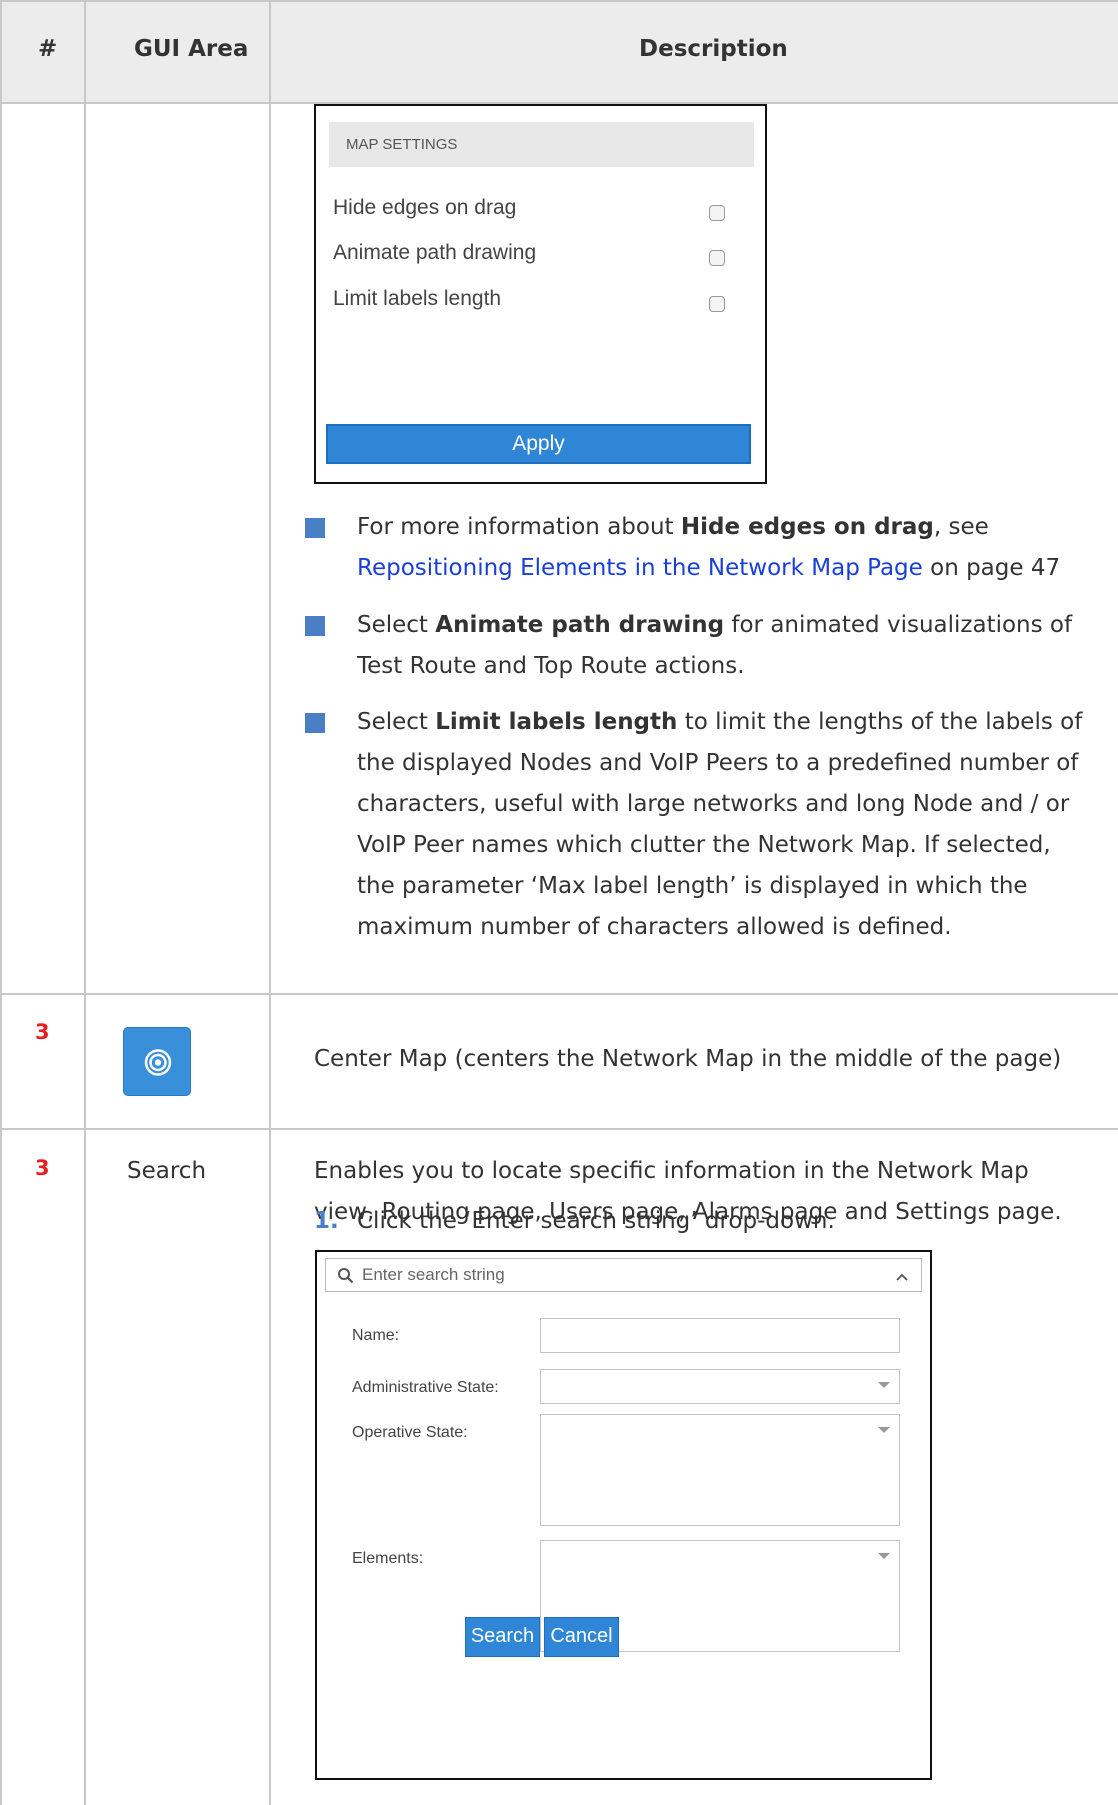 The width and height of the screenshot is (1118, 1805). Describe the element at coordinates (396, 722) in the screenshot. I see `bullet3-pre: Select` at that location.